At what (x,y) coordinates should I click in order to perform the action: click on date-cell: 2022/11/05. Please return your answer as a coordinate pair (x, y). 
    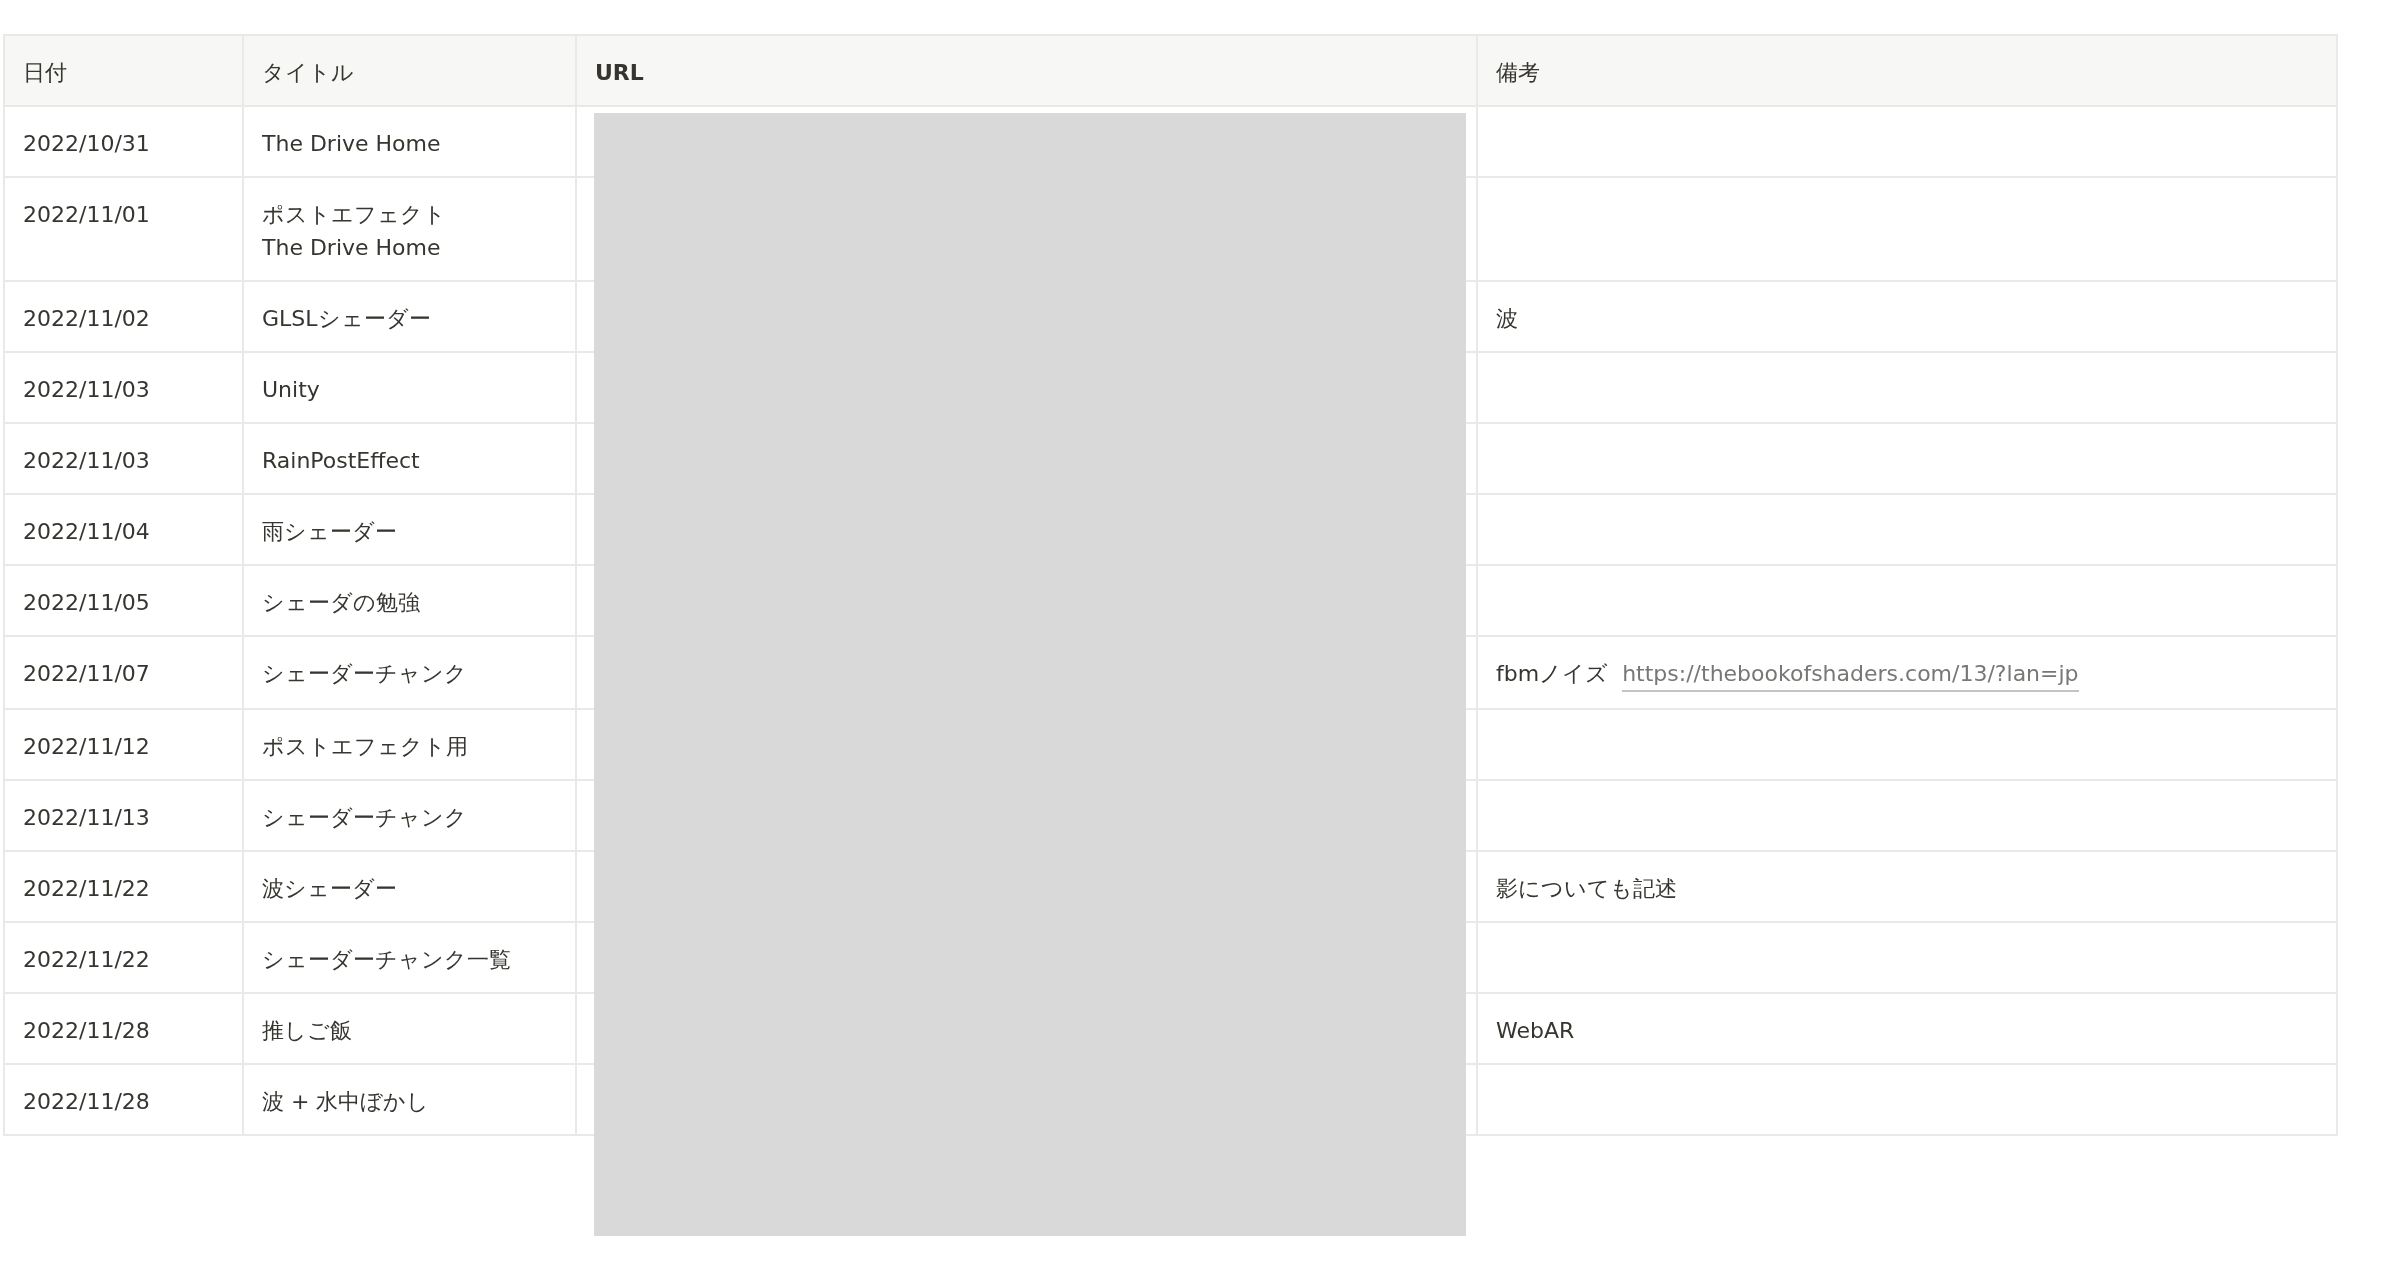
    Looking at the image, I should click on (86, 602).